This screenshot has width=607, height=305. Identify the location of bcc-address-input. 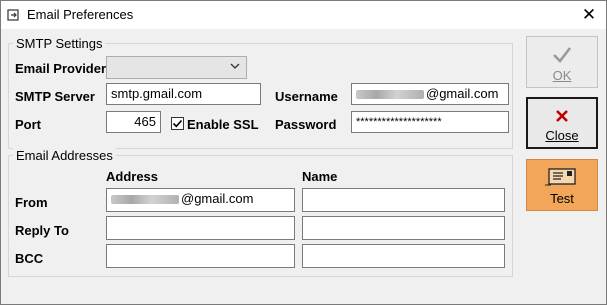
(200, 256).